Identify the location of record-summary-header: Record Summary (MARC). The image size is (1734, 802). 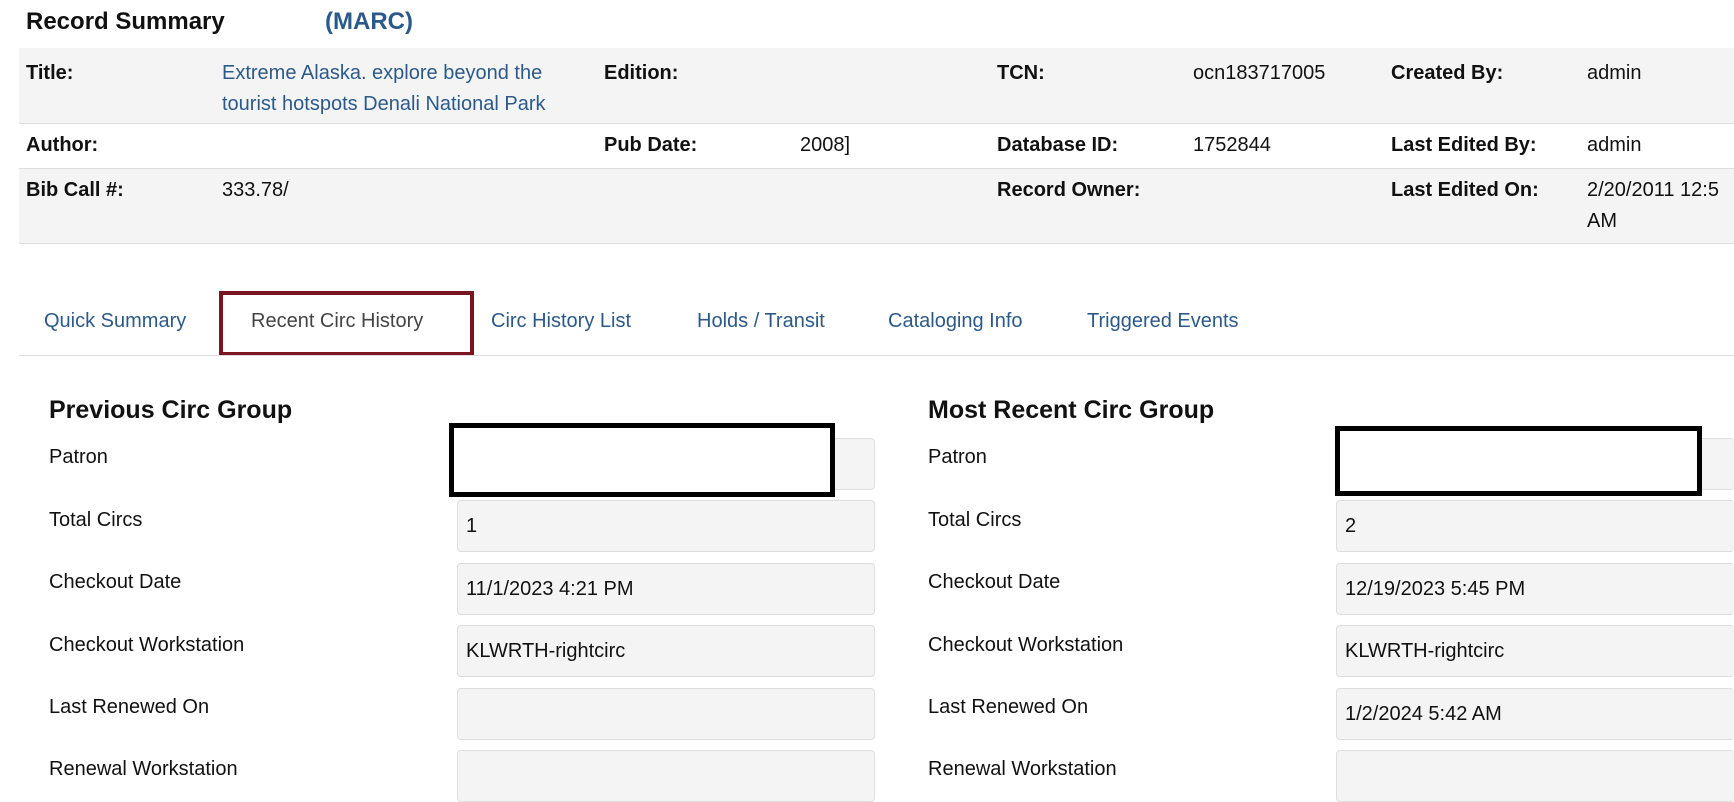
(219, 23).